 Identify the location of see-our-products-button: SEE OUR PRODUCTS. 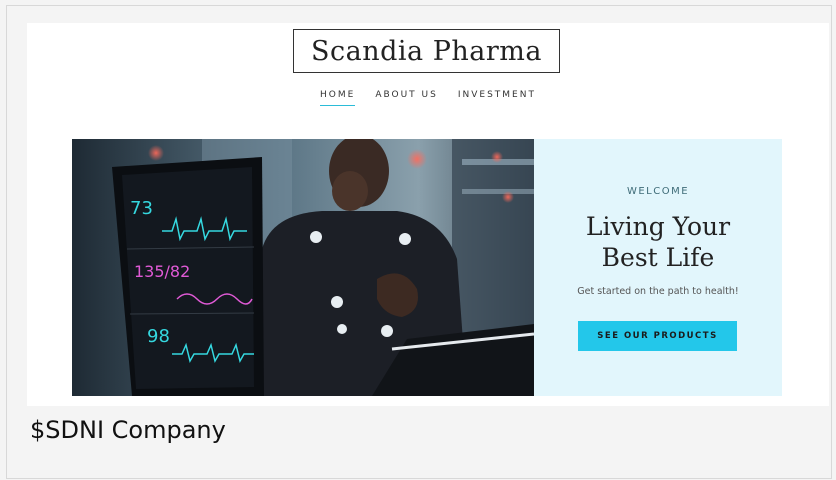
(657, 336).